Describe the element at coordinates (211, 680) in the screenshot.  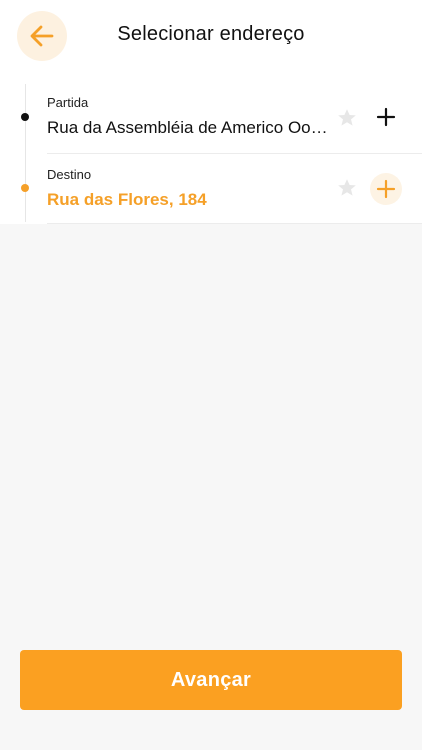
I see `advance-button: Avançar` at that location.